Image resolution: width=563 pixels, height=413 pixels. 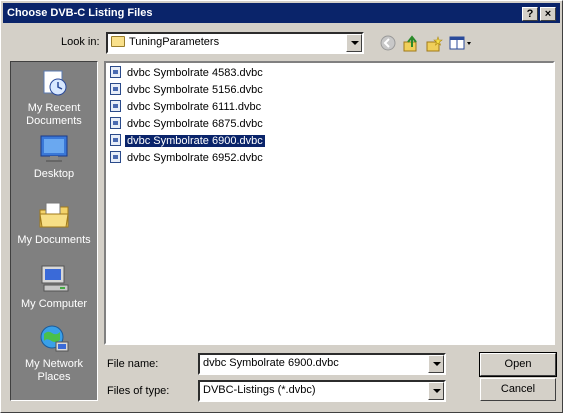 I want to click on cancel-button: Cancel, so click(x=518, y=389).